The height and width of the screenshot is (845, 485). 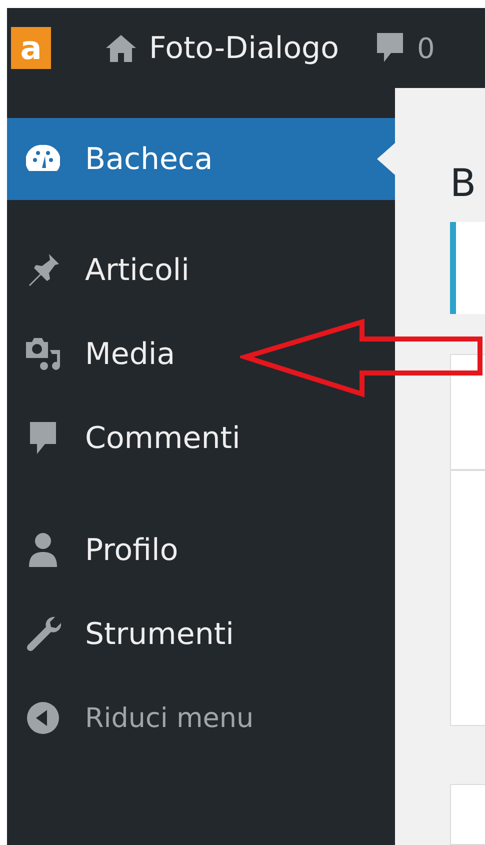 I want to click on speech-bubble-icon, so click(x=43, y=438).